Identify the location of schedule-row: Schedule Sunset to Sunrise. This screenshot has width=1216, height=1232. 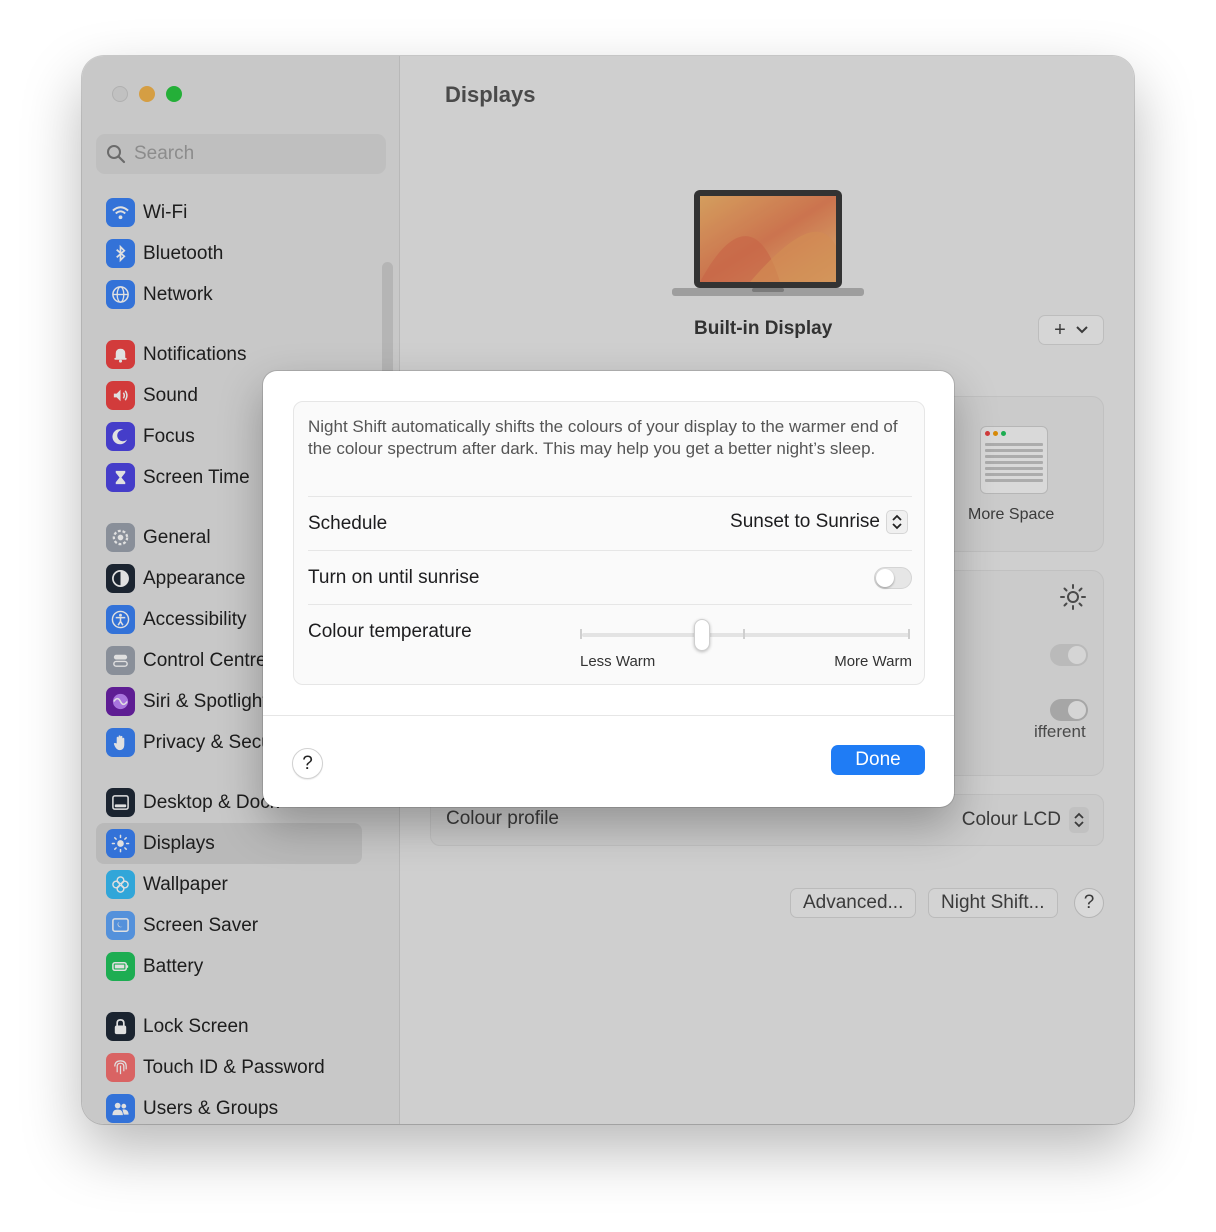
(610, 523).